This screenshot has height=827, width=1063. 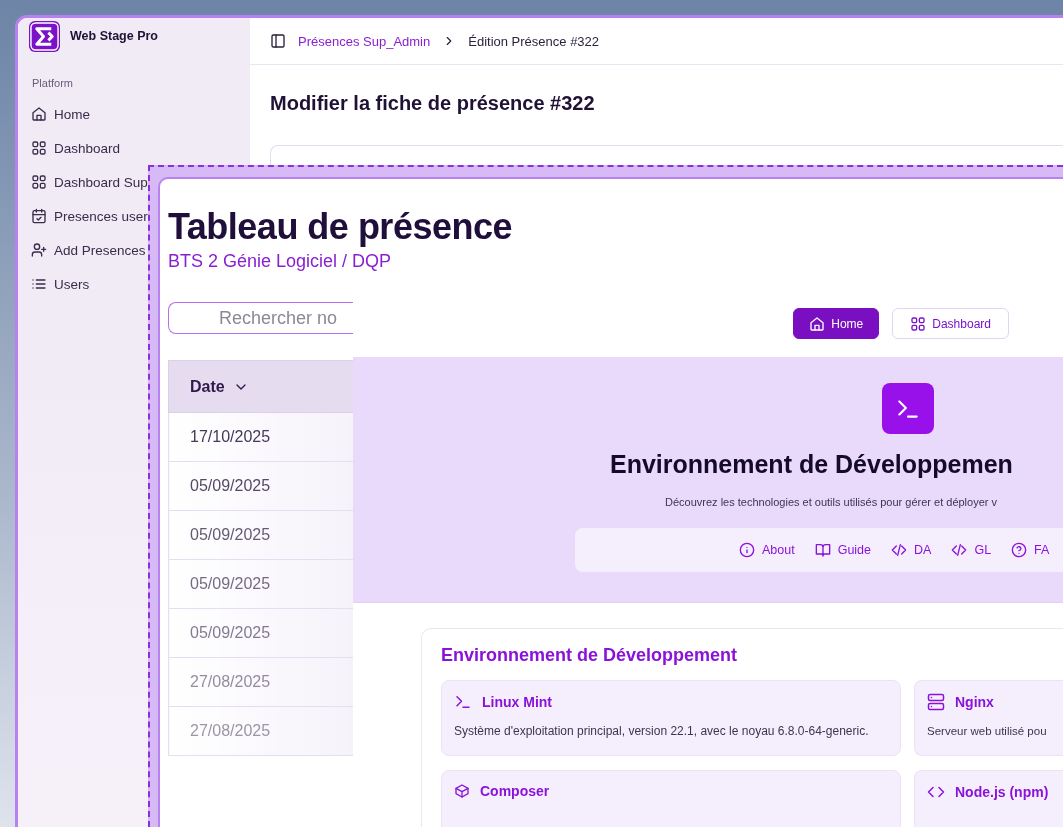 I want to click on user-plus-icon, so click(x=39, y=250).